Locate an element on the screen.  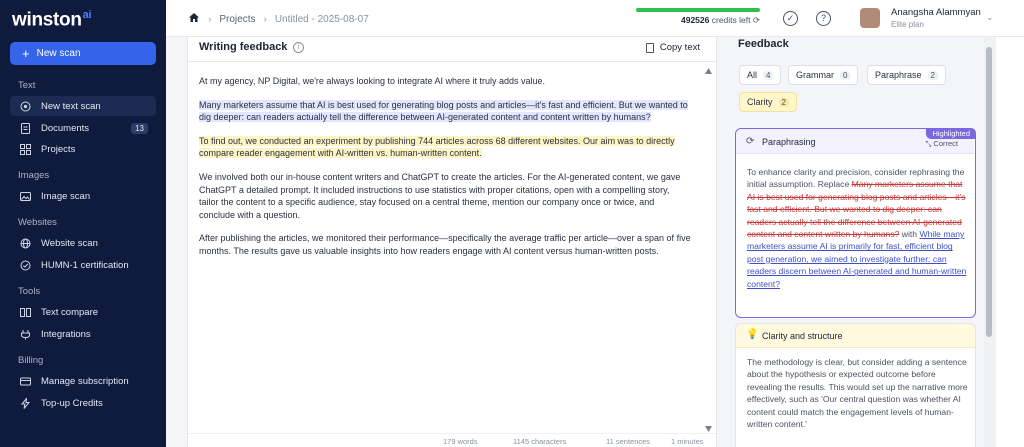
credits-meter: 492526 credits left ⟳ is located at coordinates (698, 17).